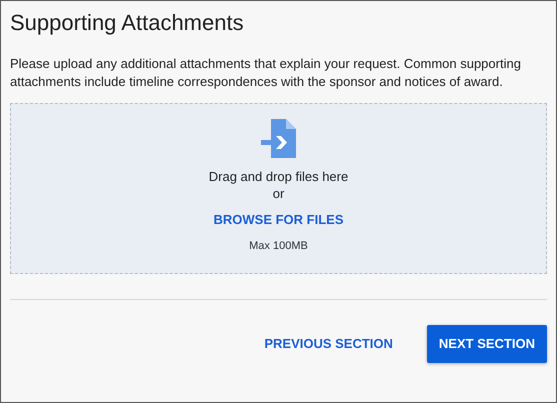 The width and height of the screenshot is (557, 403). Describe the element at coordinates (278, 193) in the screenshot. I see `or-text: or` at that location.